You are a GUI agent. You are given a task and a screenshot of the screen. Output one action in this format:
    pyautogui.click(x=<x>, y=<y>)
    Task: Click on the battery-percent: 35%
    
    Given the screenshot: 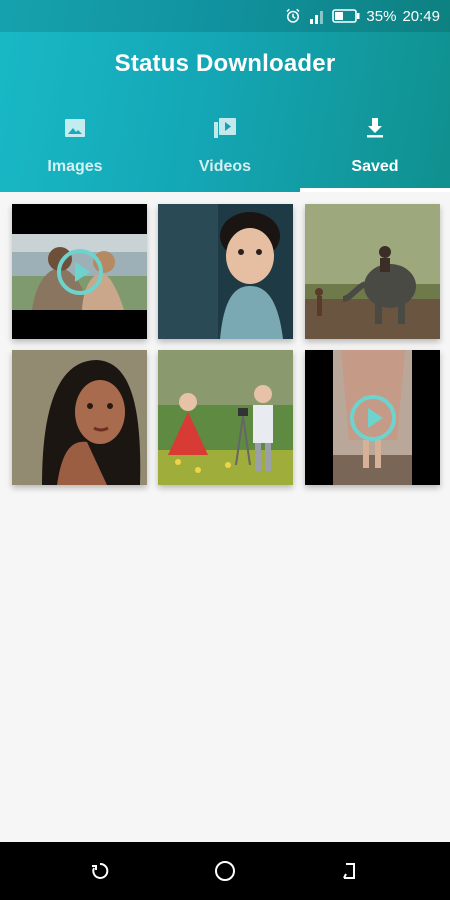 What is the action you would take?
    pyautogui.click(x=381, y=16)
    